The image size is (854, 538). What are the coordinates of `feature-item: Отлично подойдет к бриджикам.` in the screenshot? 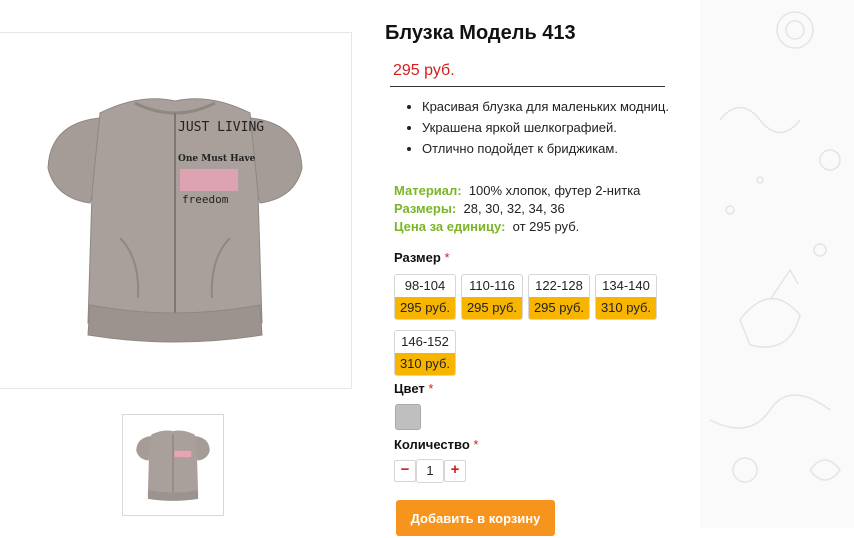 It's located at (545, 148).